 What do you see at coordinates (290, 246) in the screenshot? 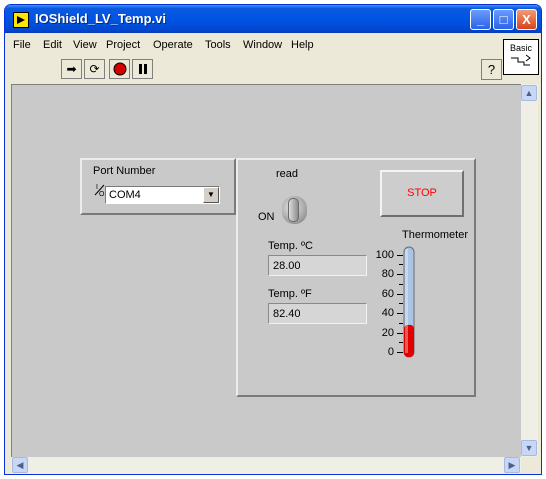
I see `temp-c-label: Temp. ºC` at bounding box center [290, 246].